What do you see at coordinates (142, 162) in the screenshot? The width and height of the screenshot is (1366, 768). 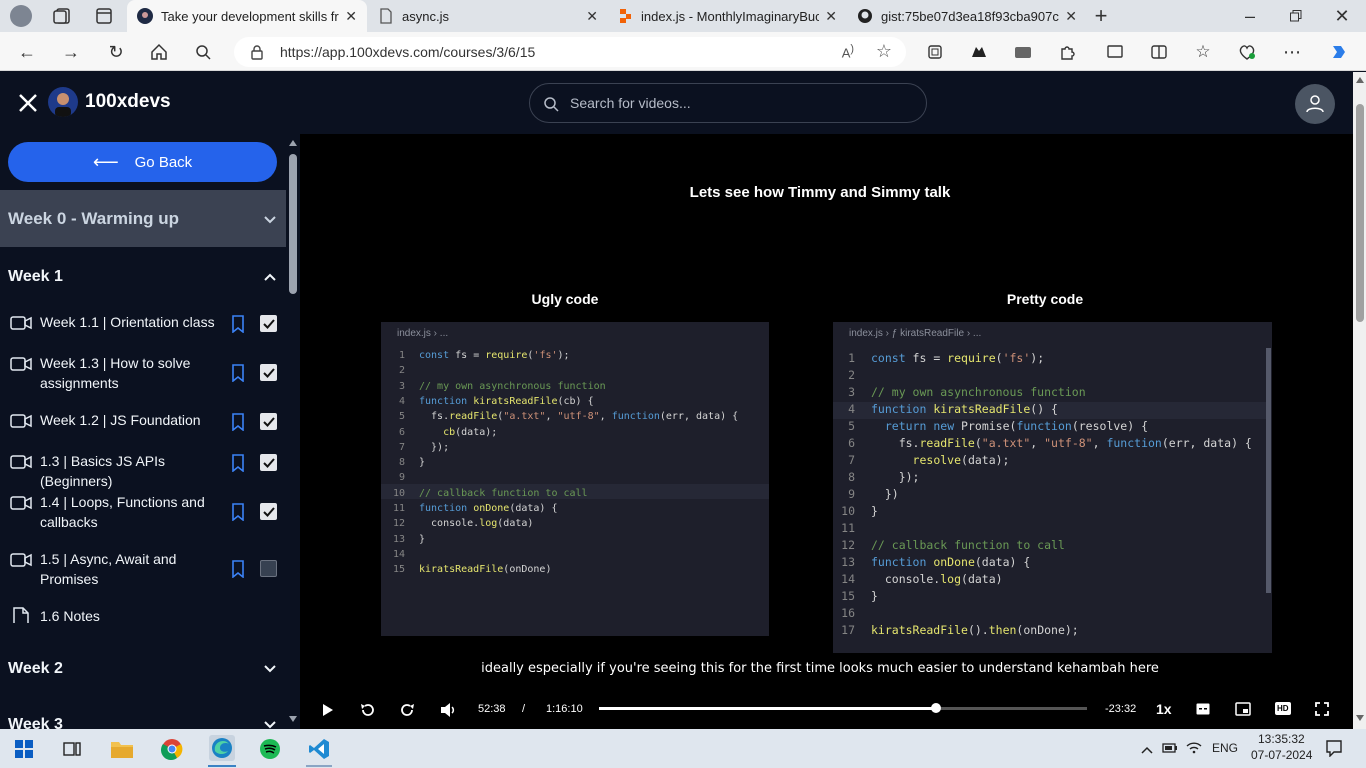 I see `go-back-button: ⟵ Go Back` at bounding box center [142, 162].